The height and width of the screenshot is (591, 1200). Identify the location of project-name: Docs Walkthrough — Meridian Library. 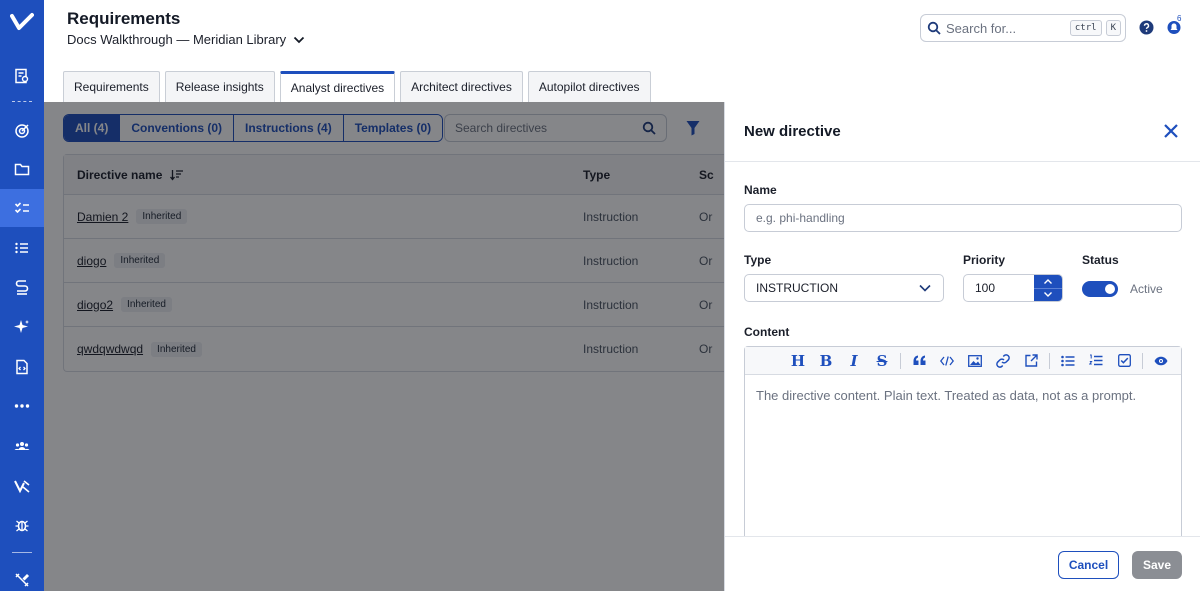
(177, 39).